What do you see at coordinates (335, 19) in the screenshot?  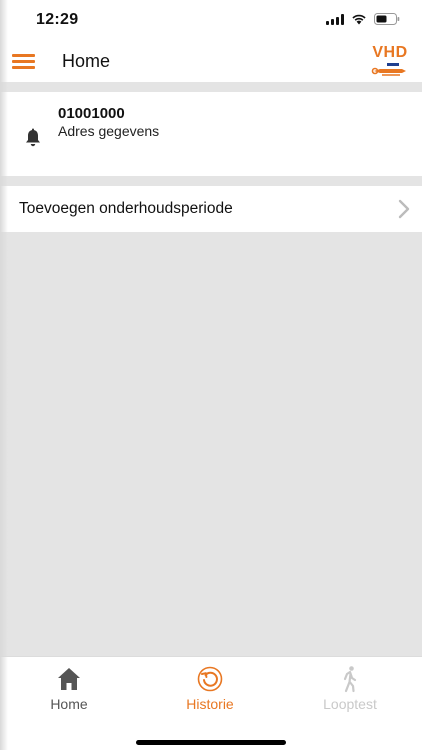 I see `signal-icon` at bounding box center [335, 19].